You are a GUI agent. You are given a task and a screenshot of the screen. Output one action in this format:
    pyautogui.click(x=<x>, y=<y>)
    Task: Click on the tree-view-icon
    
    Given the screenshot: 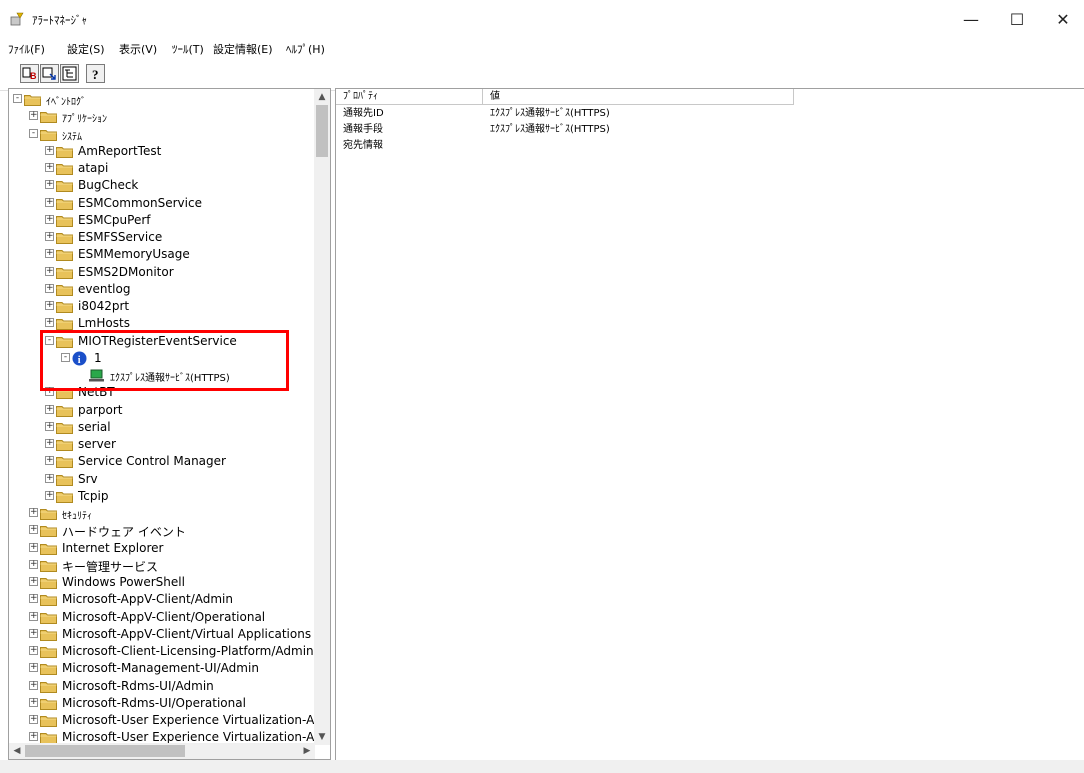 What is the action you would take?
    pyautogui.click(x=69, y=73)
    